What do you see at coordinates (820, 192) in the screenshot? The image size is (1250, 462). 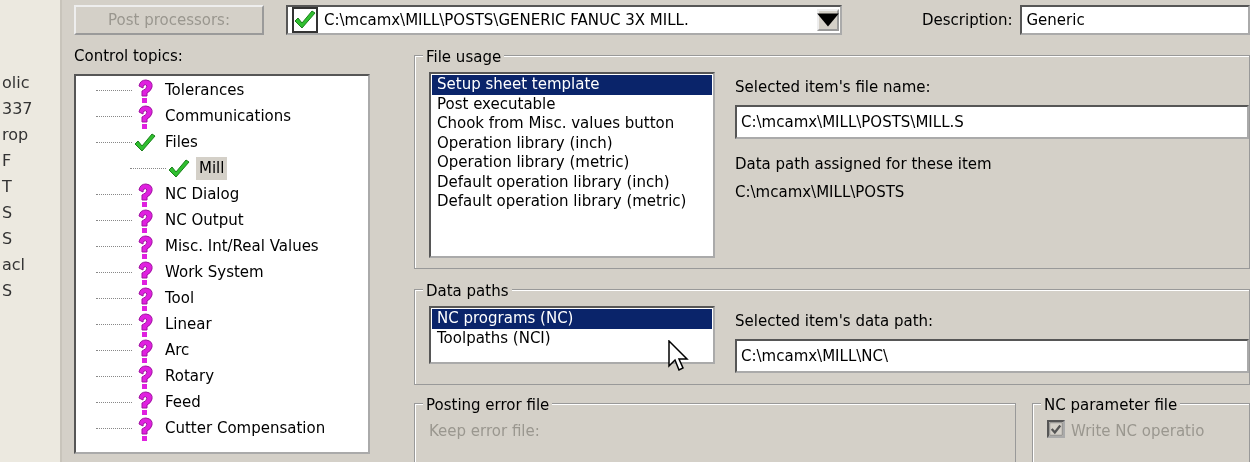 I see `path-text: C:\mcamx\MILL\POSTS` at bounding box center [820, 192].